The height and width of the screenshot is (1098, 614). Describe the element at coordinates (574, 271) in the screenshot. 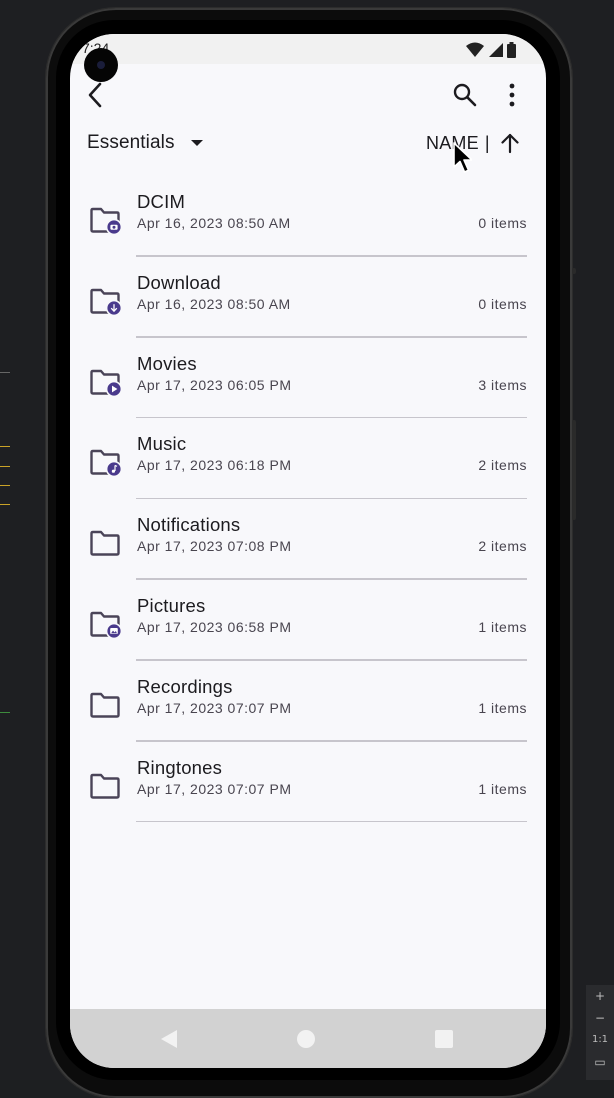

I see `phone-power-button` at that location.